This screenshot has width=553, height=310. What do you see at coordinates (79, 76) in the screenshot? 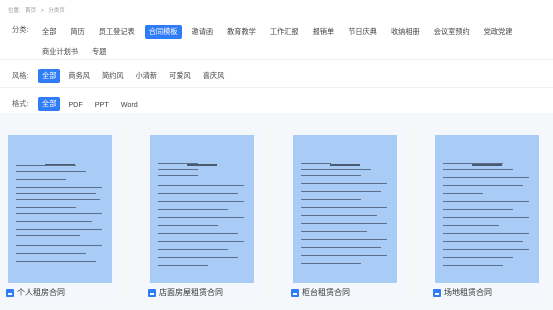
I see `style-chip-business: 商务风` at bounding box center [79, 76].